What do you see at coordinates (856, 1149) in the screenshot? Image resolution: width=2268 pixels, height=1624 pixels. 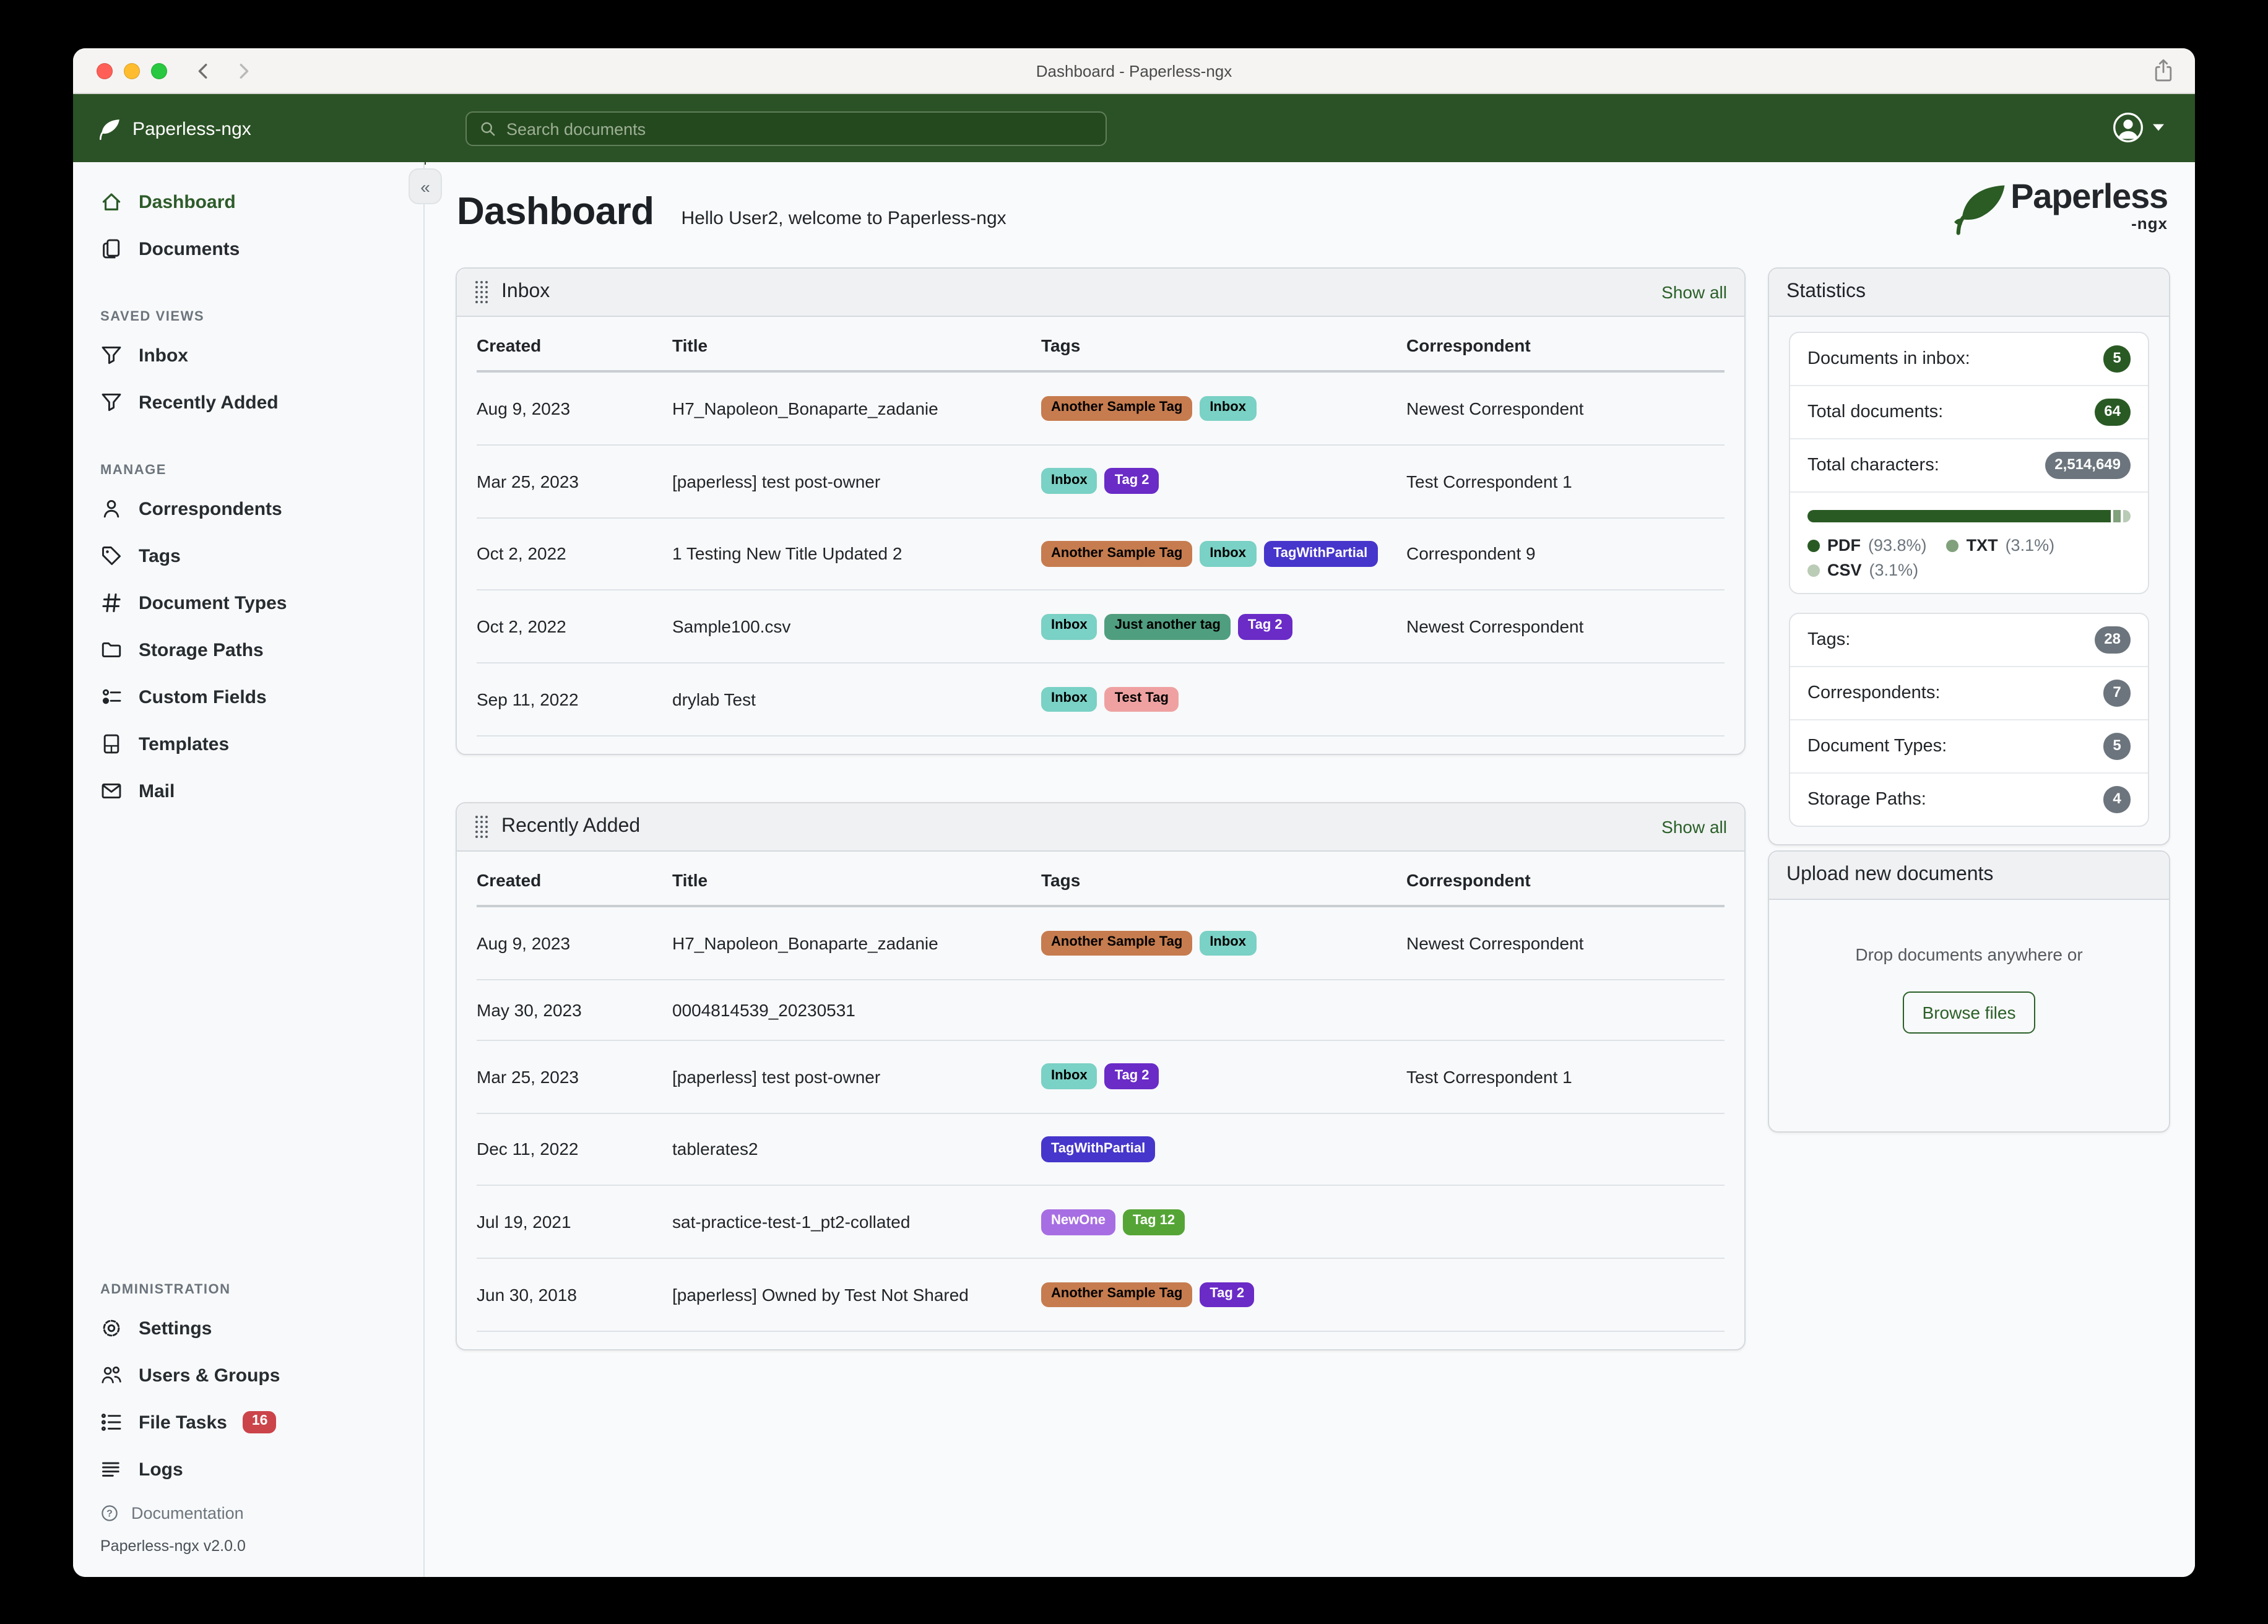 I see `title-cell: tablerates2` at bounding box center [856, 1149].